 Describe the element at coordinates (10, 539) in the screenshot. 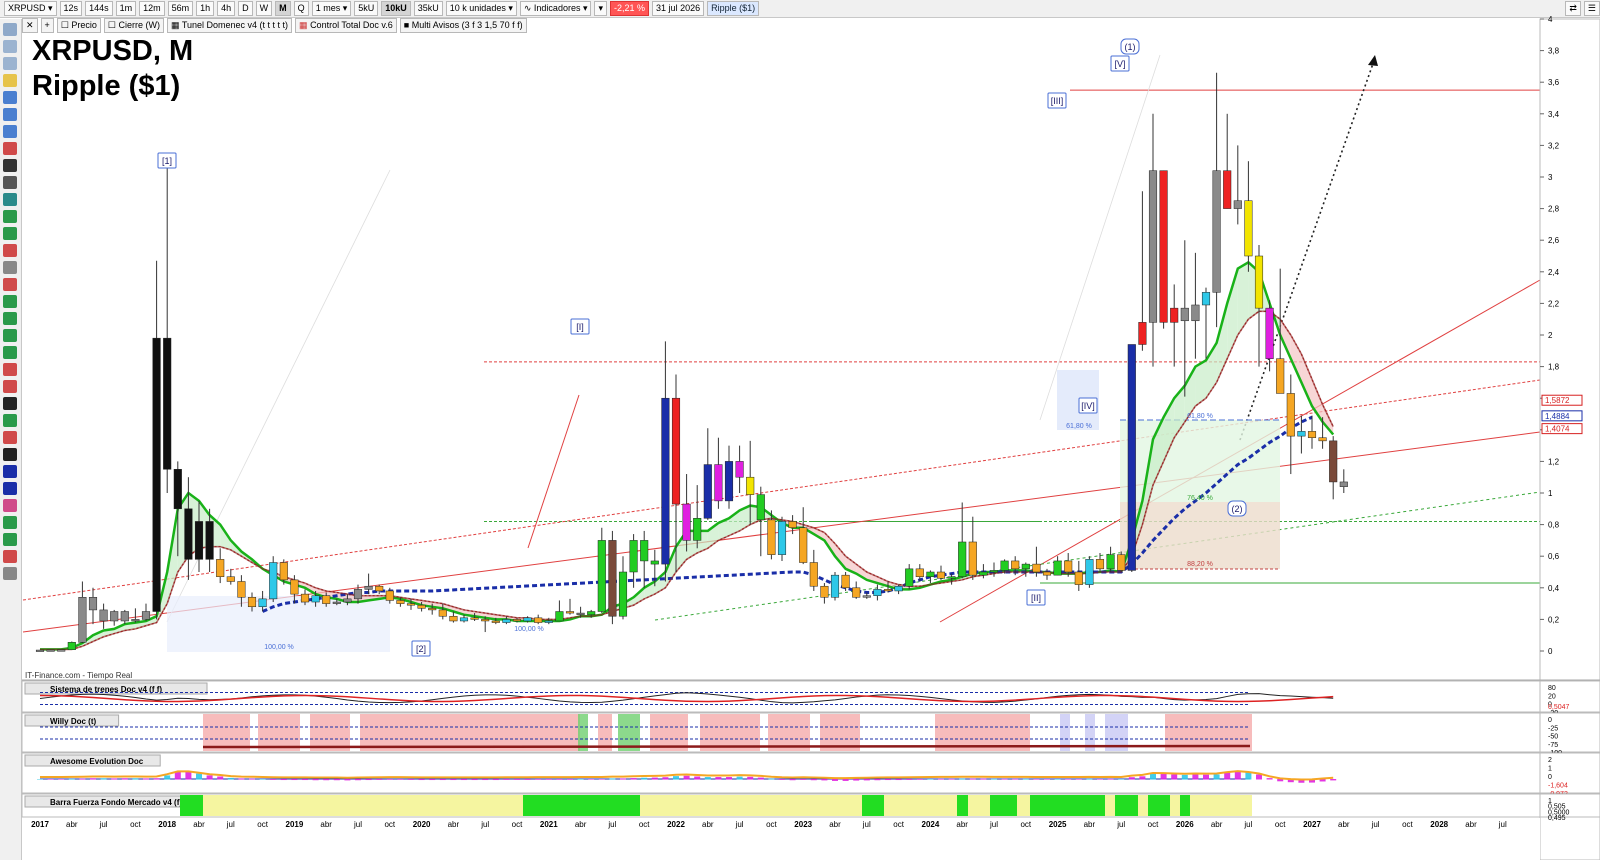

I see `thumb-icon` at that location.